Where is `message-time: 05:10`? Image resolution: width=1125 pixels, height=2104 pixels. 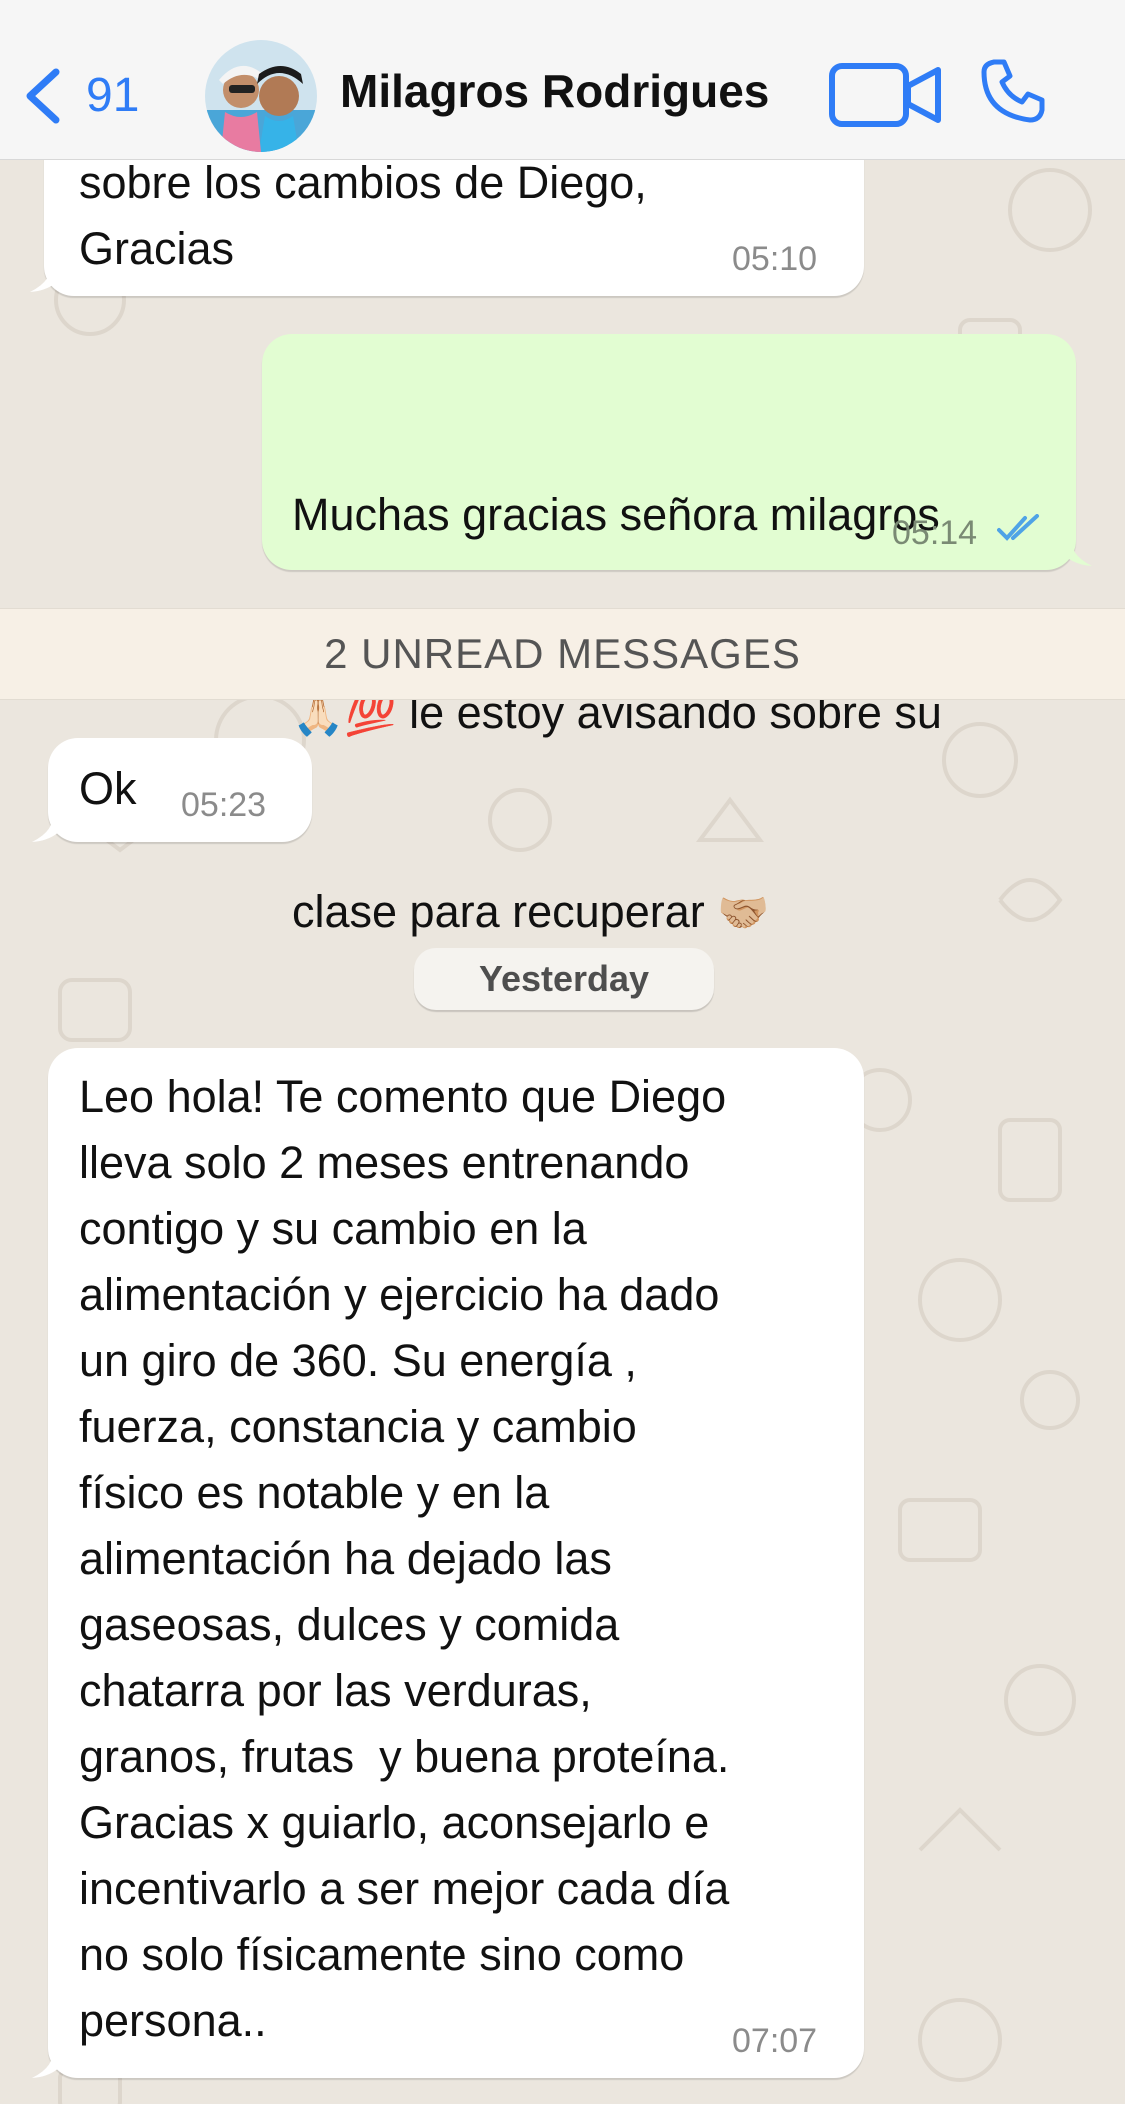 message-time: 05:10 is located at coordinates (775, 259).